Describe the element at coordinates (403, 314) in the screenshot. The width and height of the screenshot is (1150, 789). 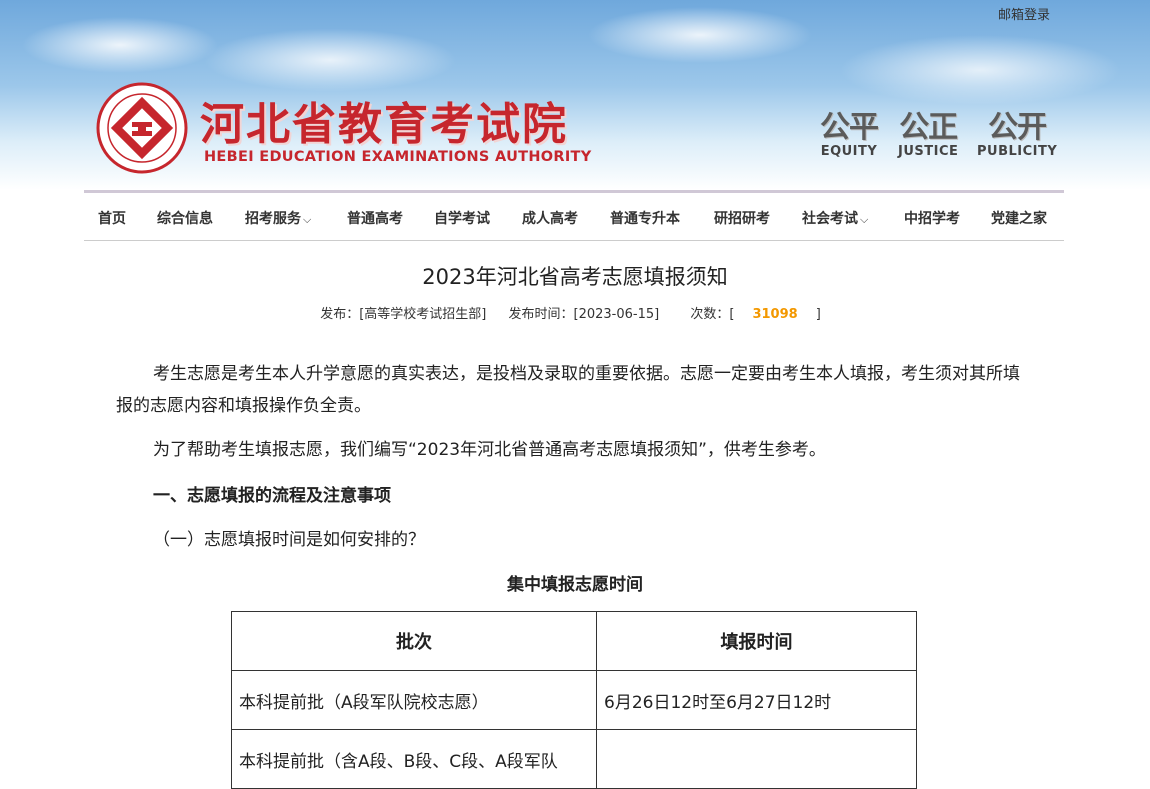
I see `publisher: 发布：[高等学校考试招生部]` at that location.